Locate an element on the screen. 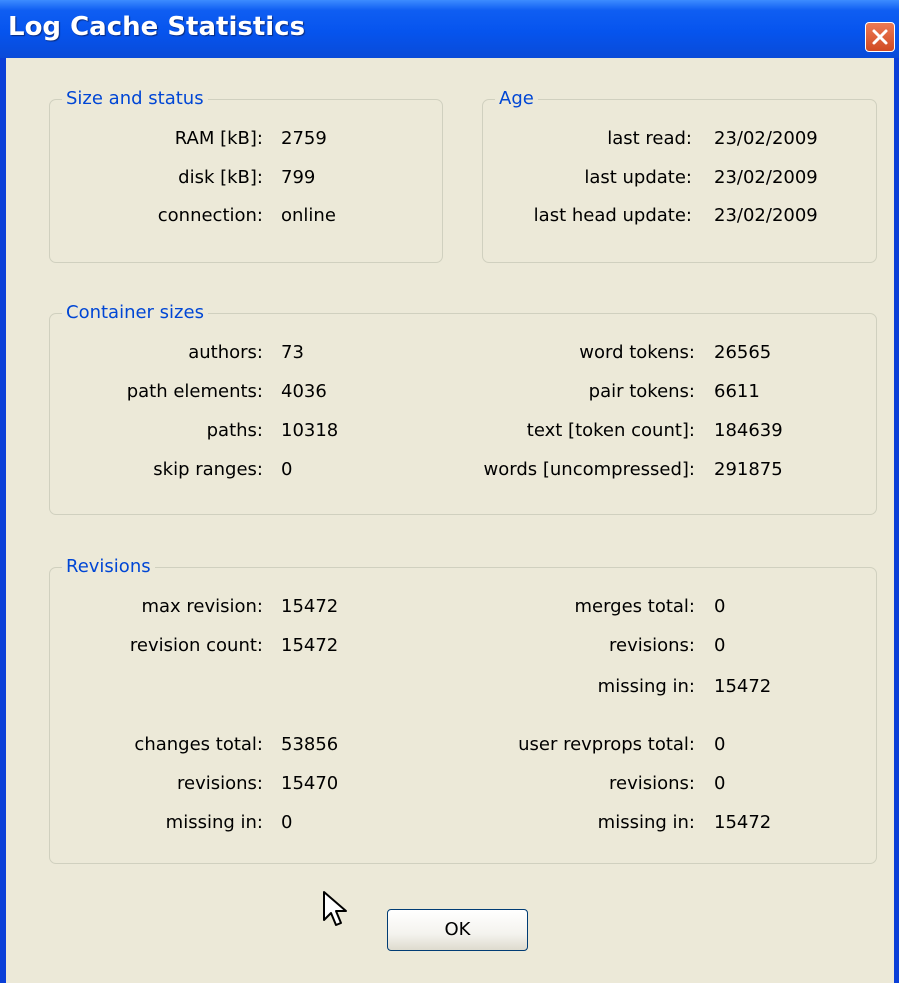 Image resolution: width=899 pixels, height=983 pixels. path-elements-label: path elements: is located at coordinates (194, 391).